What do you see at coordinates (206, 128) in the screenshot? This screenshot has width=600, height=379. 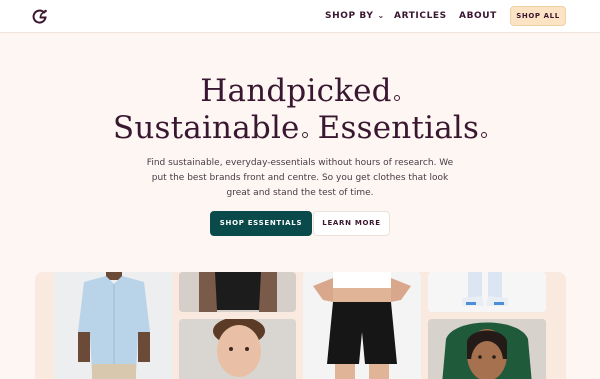 I see `hero-title-word-sustainable: Sustainable` at bounding box center [206, 128].